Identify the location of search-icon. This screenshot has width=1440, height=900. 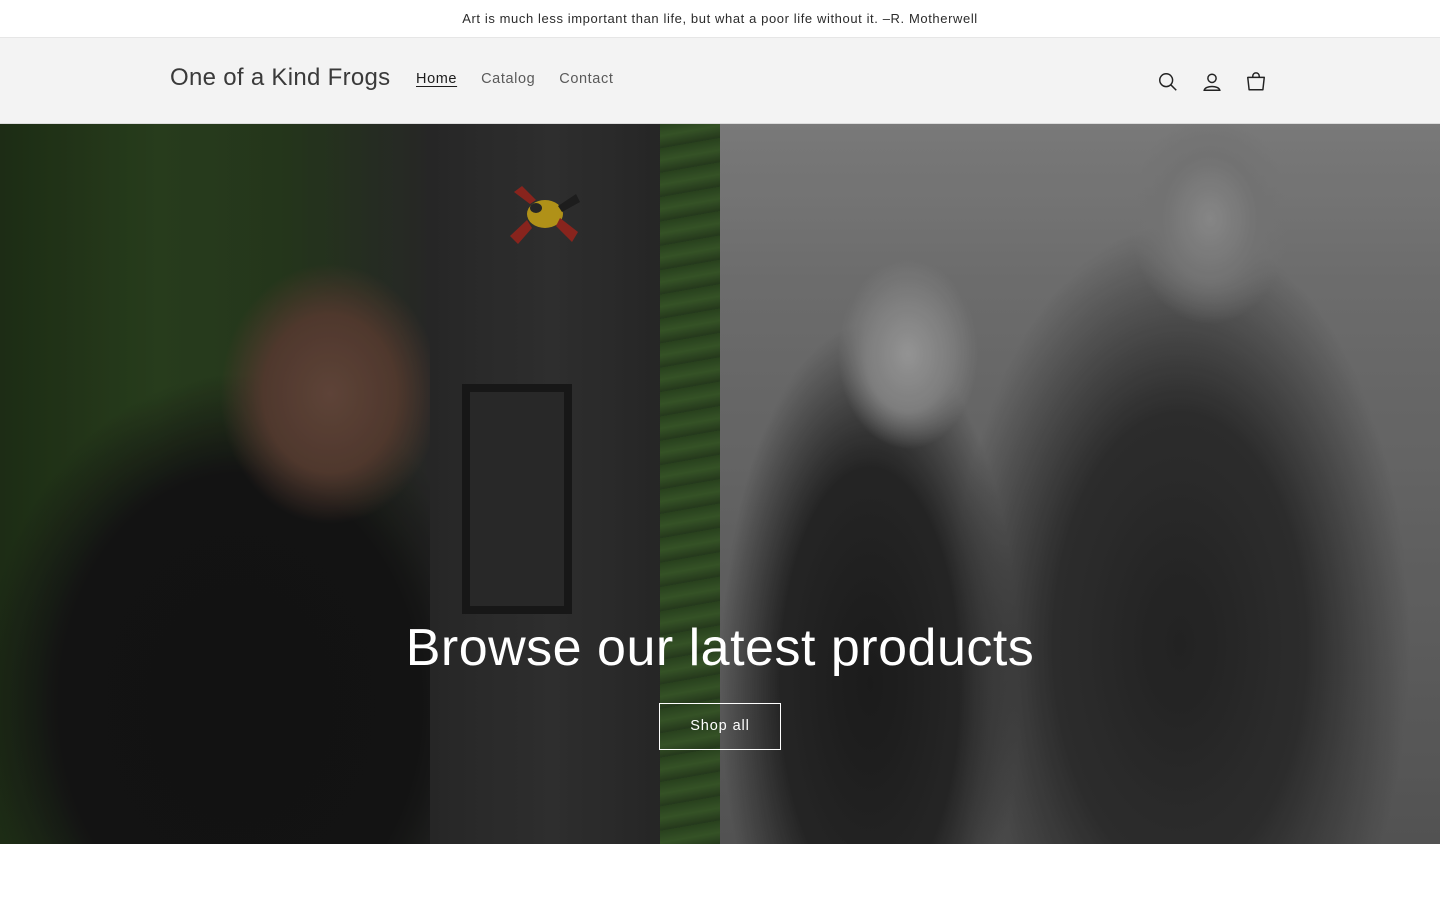
(1168, 82).